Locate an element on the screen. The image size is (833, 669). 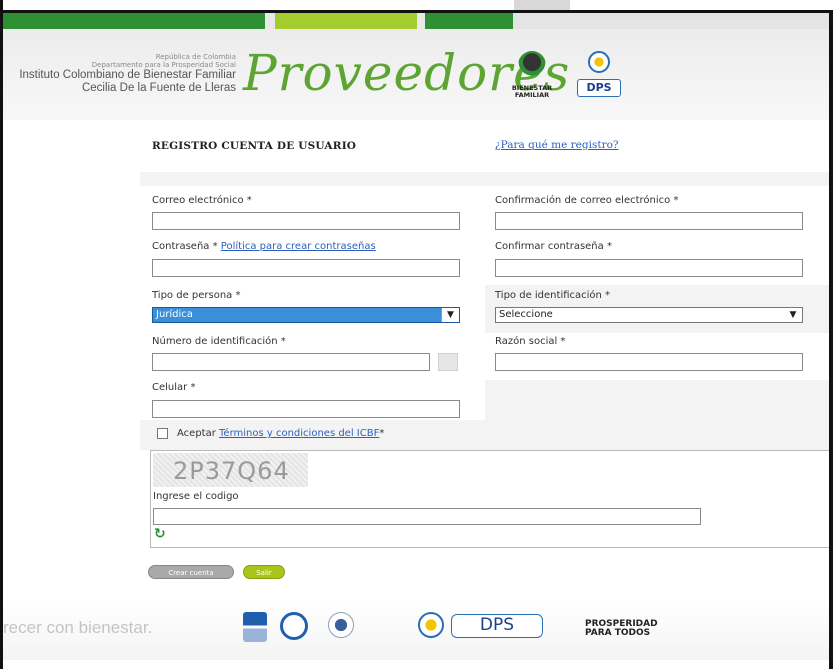
window-frame-top is located at coordinates (416, 11).